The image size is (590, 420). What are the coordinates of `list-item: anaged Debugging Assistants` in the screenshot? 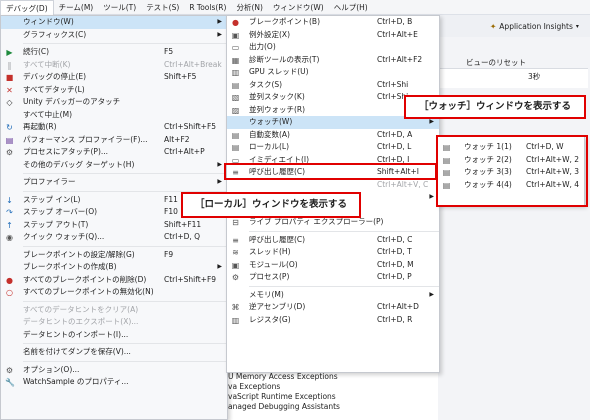 It's located at (333, 407).